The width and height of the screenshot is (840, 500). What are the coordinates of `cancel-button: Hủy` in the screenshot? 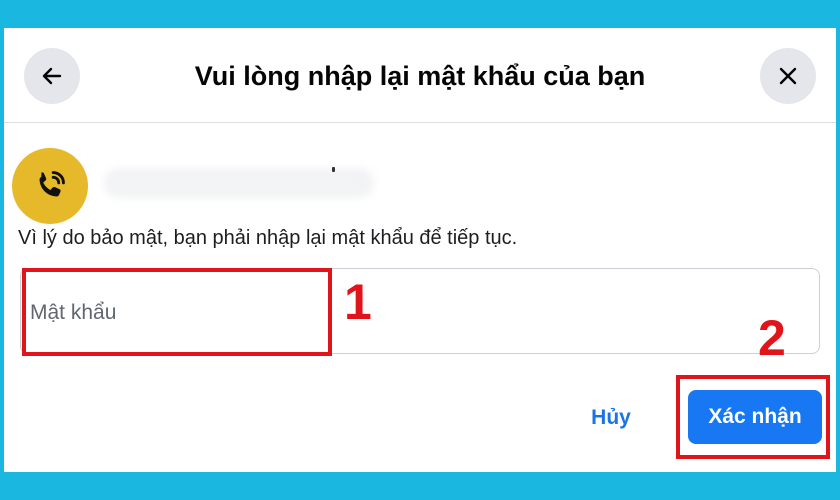 It's located at (611, 418).